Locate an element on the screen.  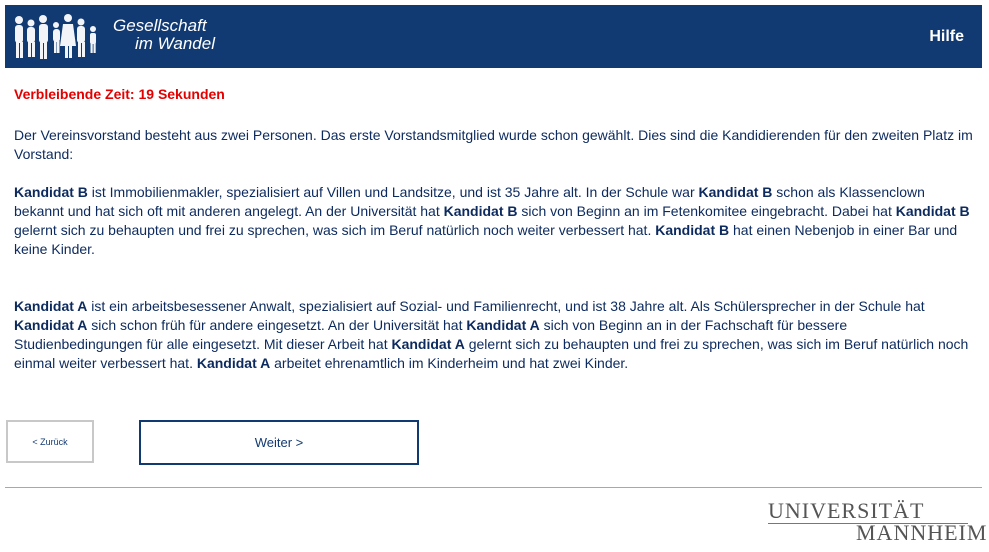
logo-text: Gesellschaft im Wandel is located at coordinates (164, 35).